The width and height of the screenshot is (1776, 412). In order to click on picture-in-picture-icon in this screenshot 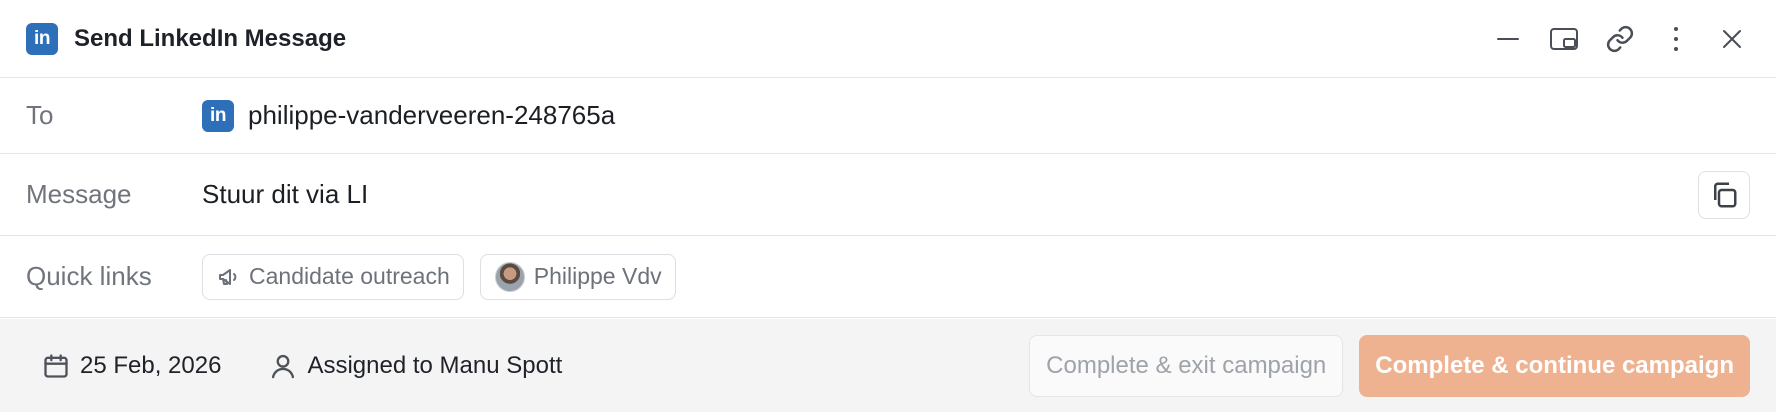, I will do `click(1564, 38)`.